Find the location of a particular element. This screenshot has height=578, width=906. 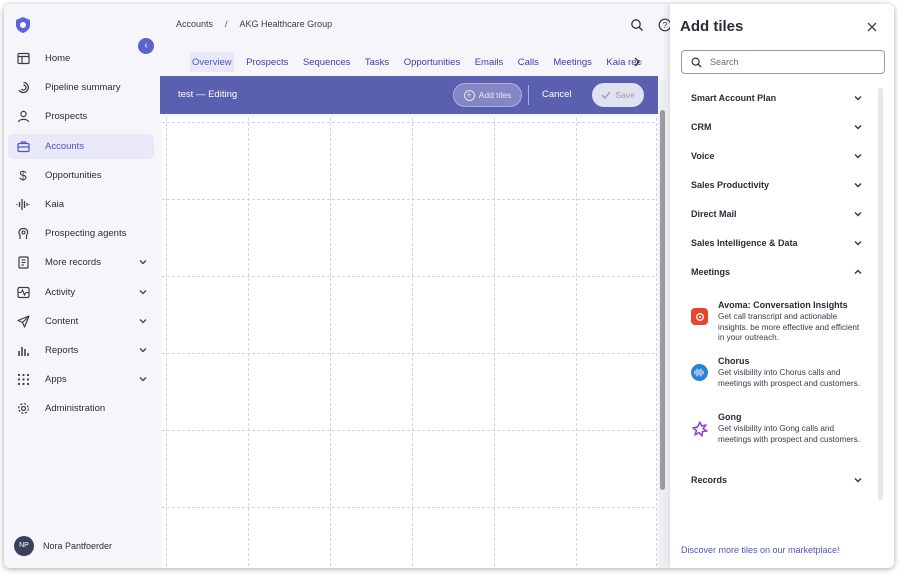

sidebar-item-content: Content is located at coordinates (81, 321).